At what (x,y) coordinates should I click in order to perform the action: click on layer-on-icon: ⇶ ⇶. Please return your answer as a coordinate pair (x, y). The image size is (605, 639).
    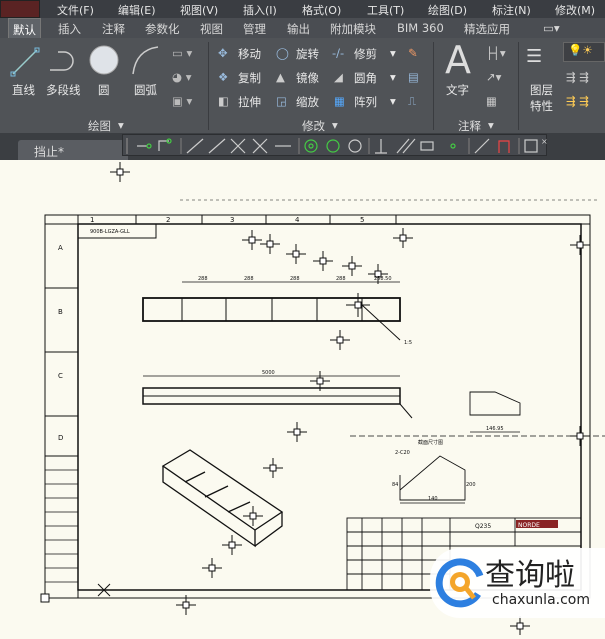
    Looking at the image, I should click on (577, 101).